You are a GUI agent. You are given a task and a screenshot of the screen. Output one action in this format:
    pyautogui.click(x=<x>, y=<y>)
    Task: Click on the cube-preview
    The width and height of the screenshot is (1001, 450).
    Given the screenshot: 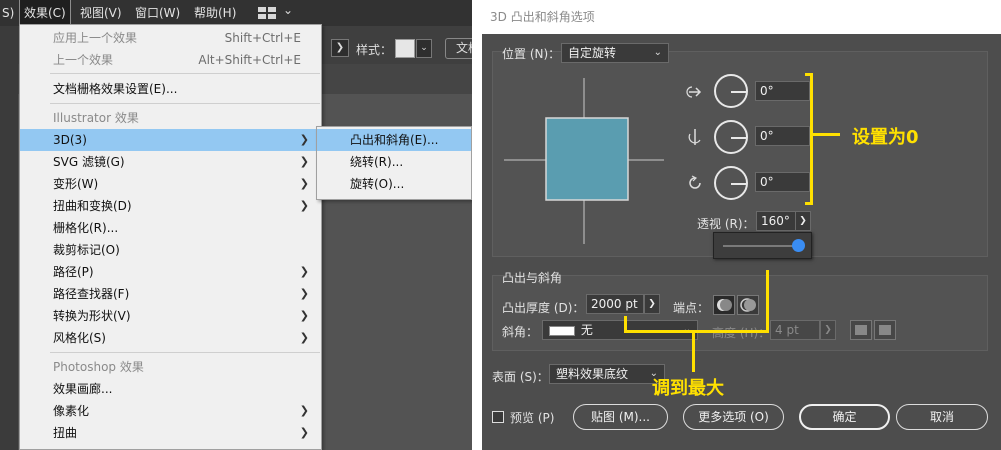 What is the action you would take?
    pyautogui.click(x=584, y=161)
    